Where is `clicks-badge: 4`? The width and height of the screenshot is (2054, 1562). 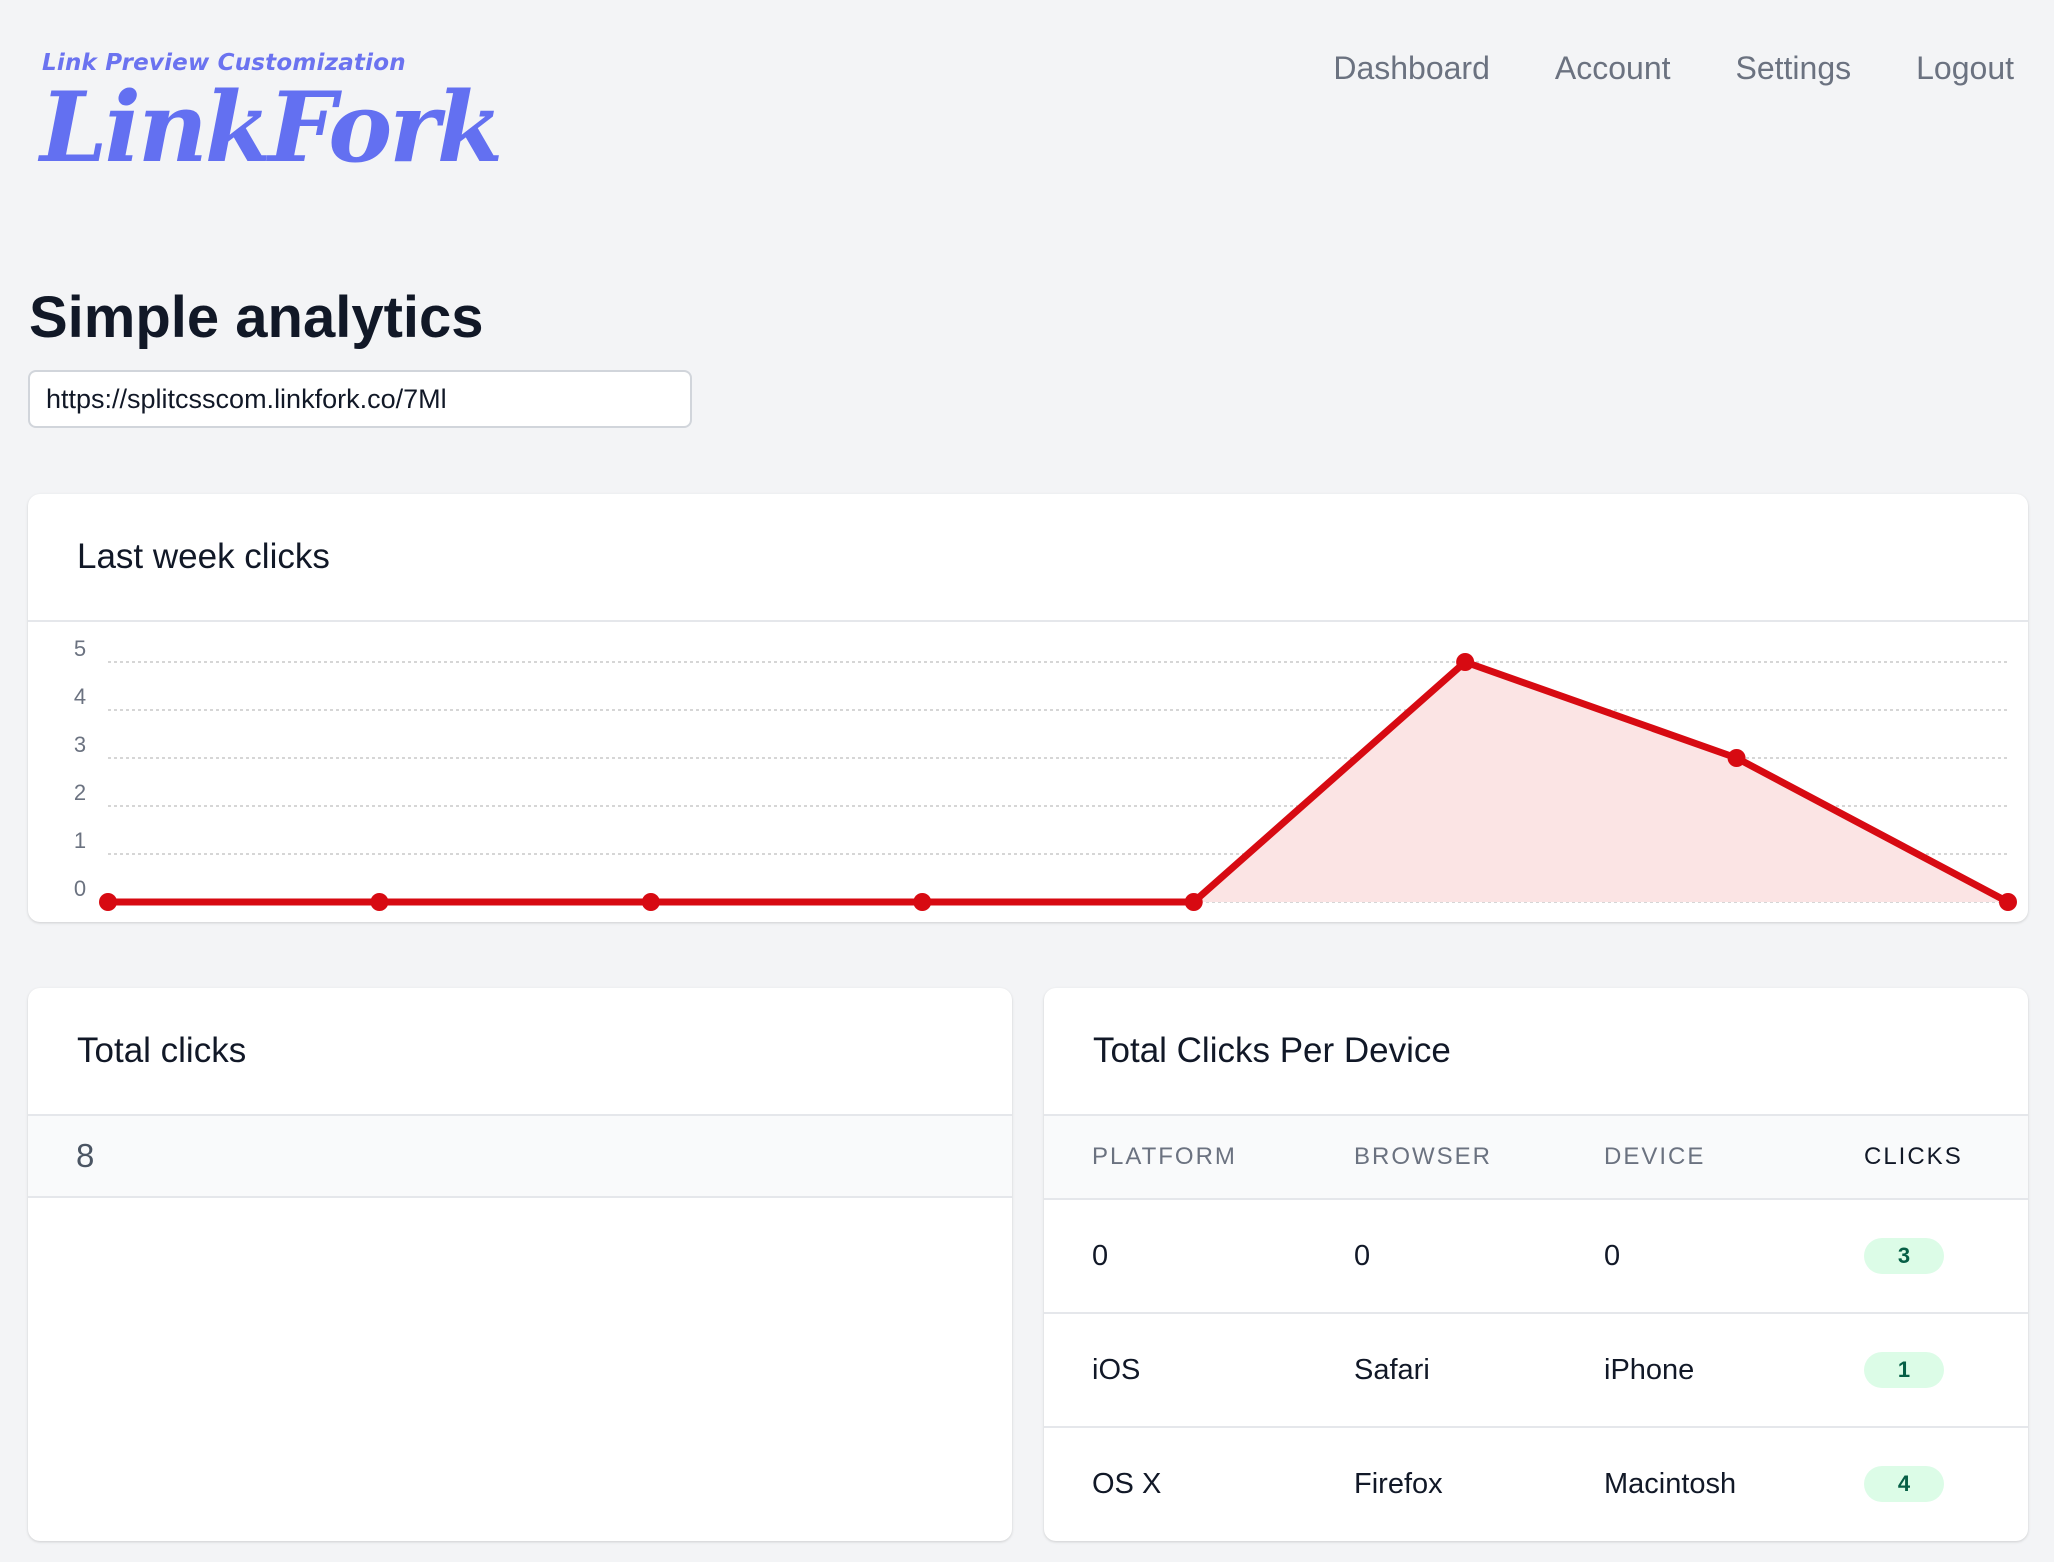 clicks-badge: 4 is located at coordinates (1904, 1484).